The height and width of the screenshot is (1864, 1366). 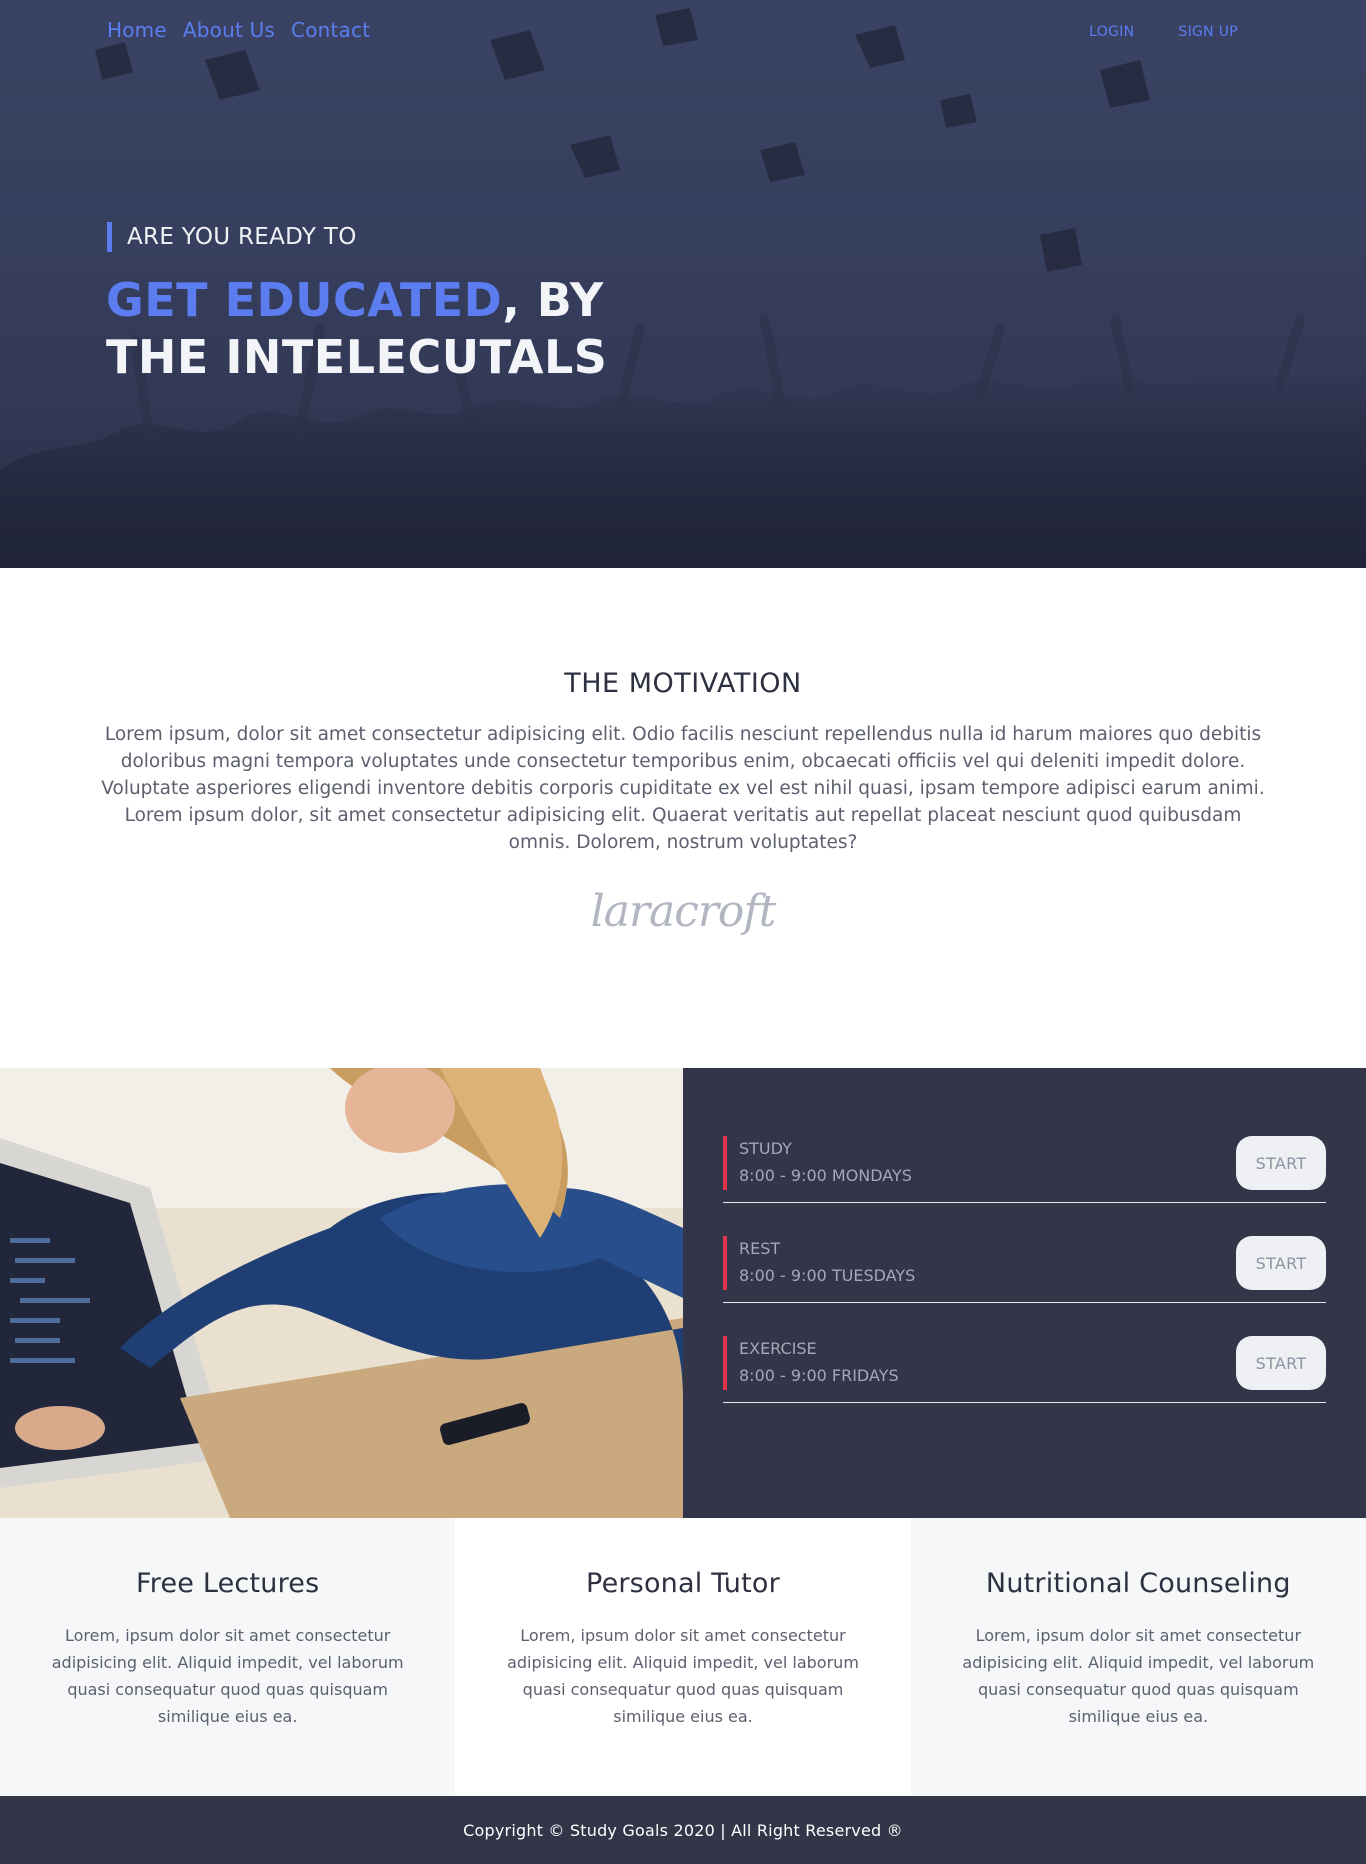 What do you see at coordinates (1163, 32) in the screenshot?
I see `auth-links: LOGIN SIGN UP` at bounding box center [1163, 32].